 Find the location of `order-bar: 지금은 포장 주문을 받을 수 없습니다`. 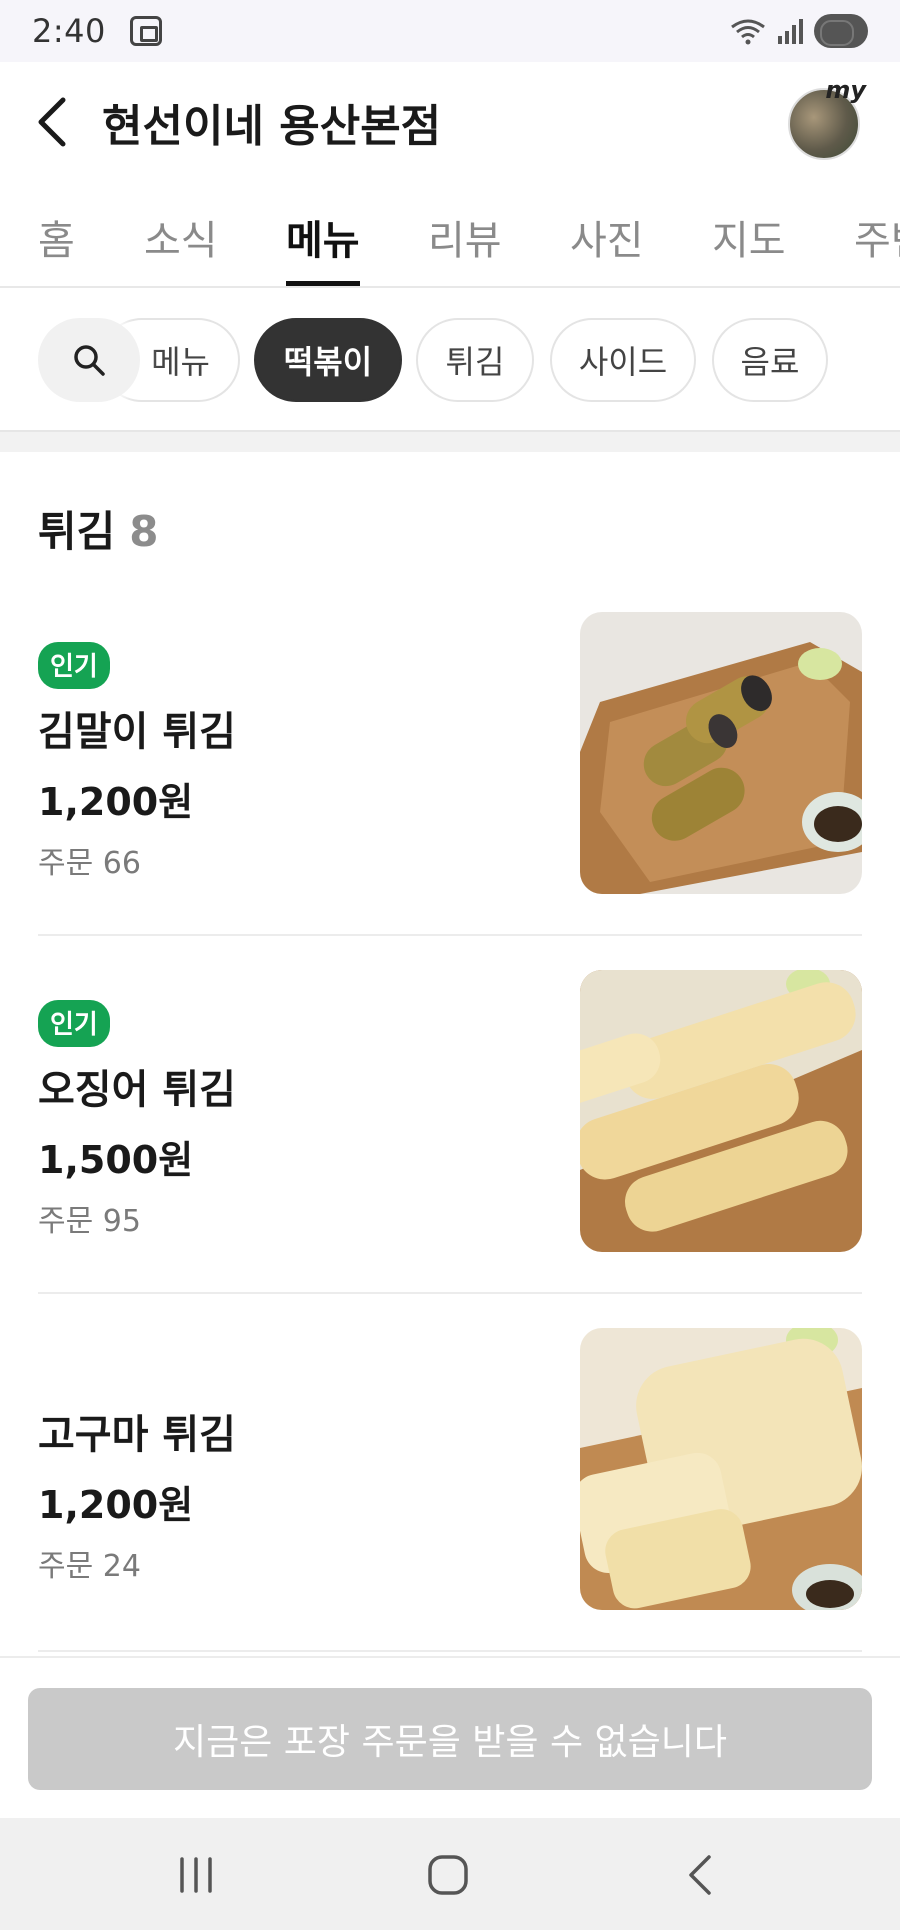

order-bar: 지금은 포장 주문을 받을 수 없습니다 is located at coordinates (450, 1737).